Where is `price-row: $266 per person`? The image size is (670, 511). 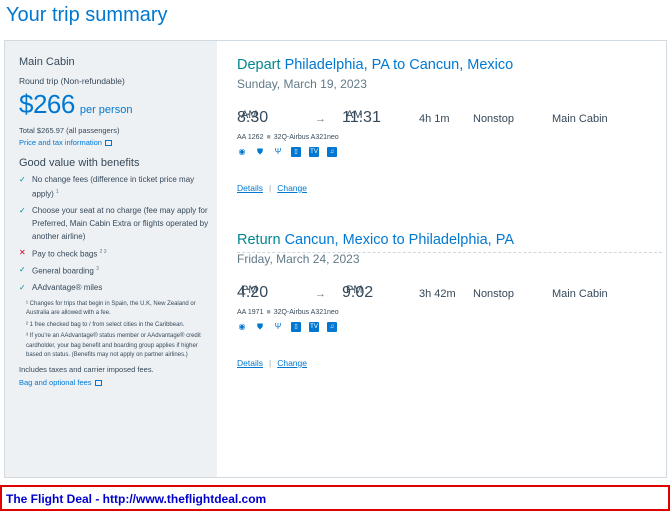
price-row: $266 per person is located at coordinates (118, 104).